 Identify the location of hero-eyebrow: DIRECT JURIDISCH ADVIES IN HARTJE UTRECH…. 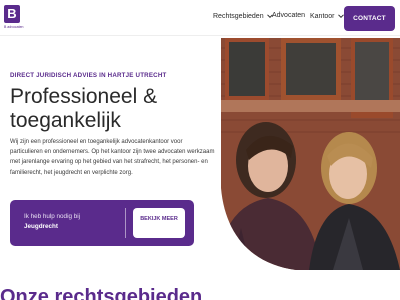
(88, 75).